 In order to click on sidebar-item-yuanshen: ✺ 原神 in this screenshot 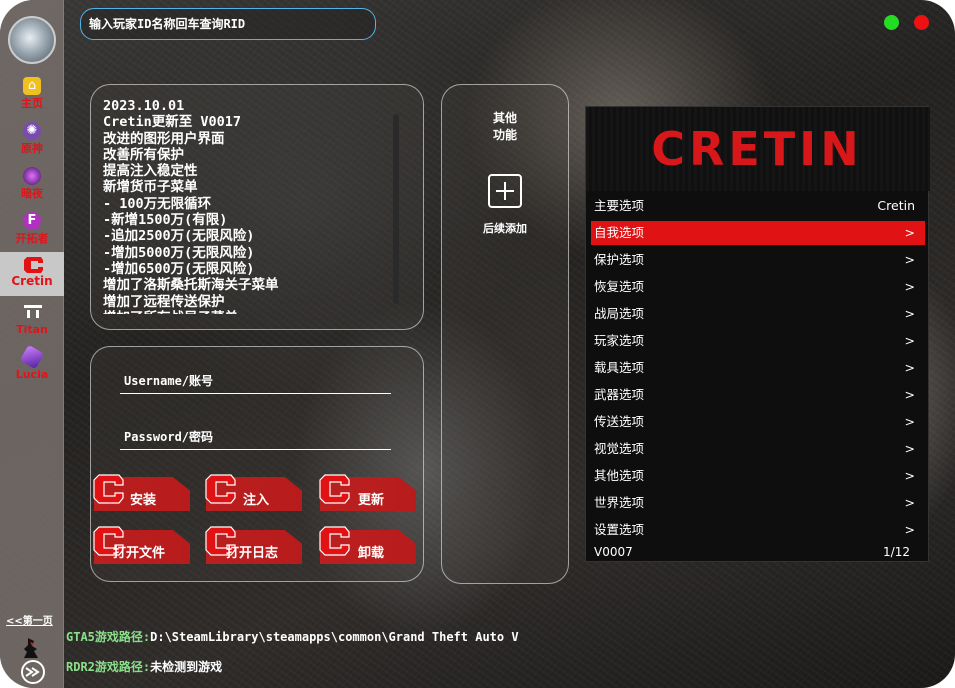, I will do `click(32, 141)`.